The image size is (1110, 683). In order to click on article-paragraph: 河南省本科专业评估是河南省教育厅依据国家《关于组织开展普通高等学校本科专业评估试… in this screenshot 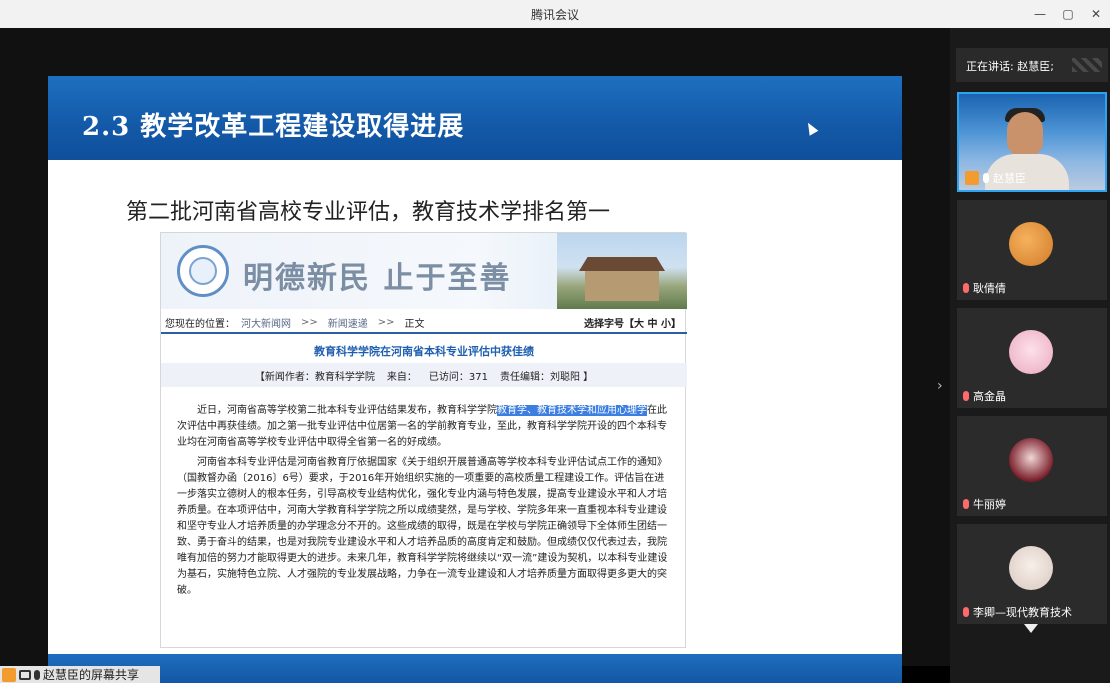, I will do `click(422, 526)`.